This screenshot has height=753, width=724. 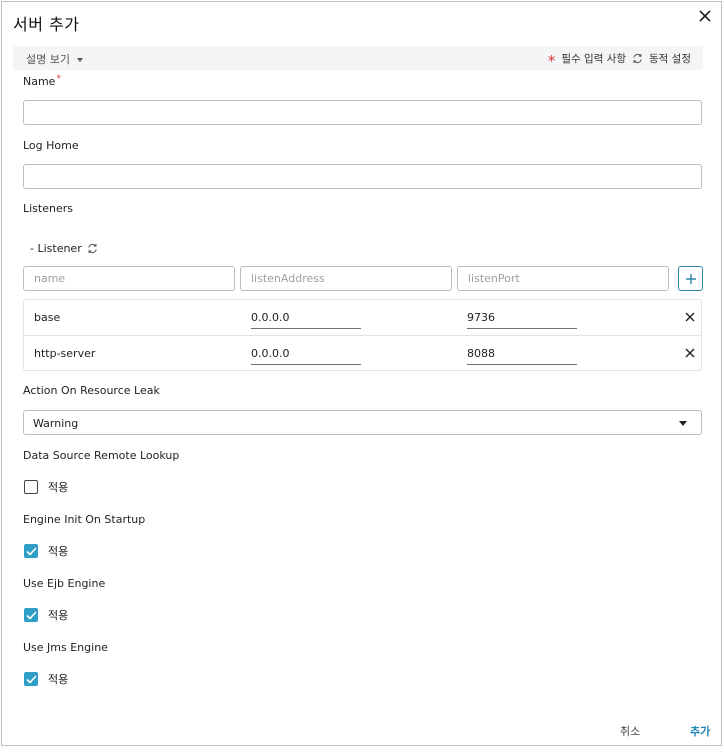 What do you see at coordinates (56, 423) in the screenshot?
I see `select-value: Warning` at bounding box center [56, 423].